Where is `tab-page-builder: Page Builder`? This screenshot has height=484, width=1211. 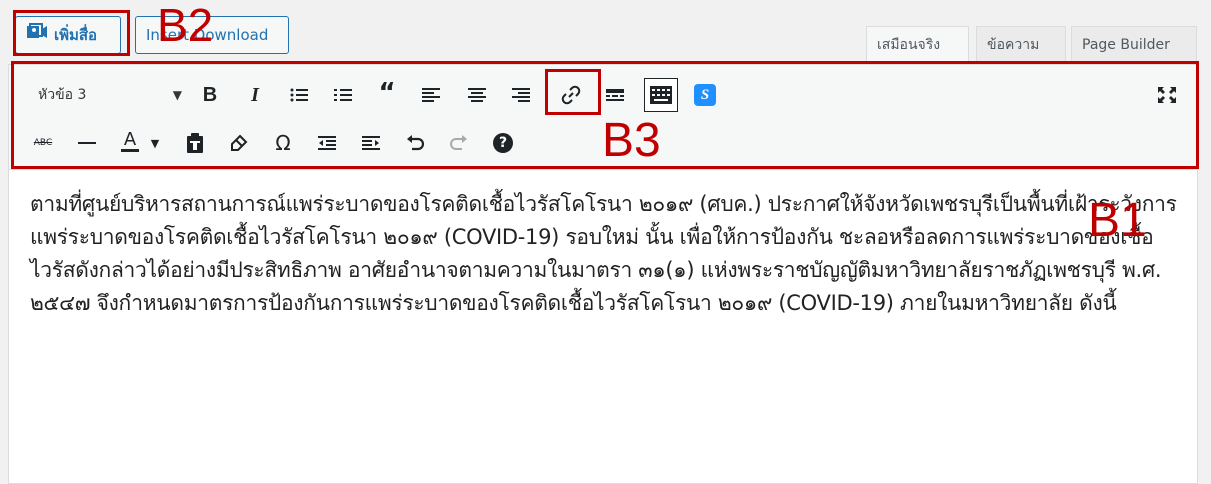 tab-page-builder: Page Builder is located at coordinates (1134, 45).